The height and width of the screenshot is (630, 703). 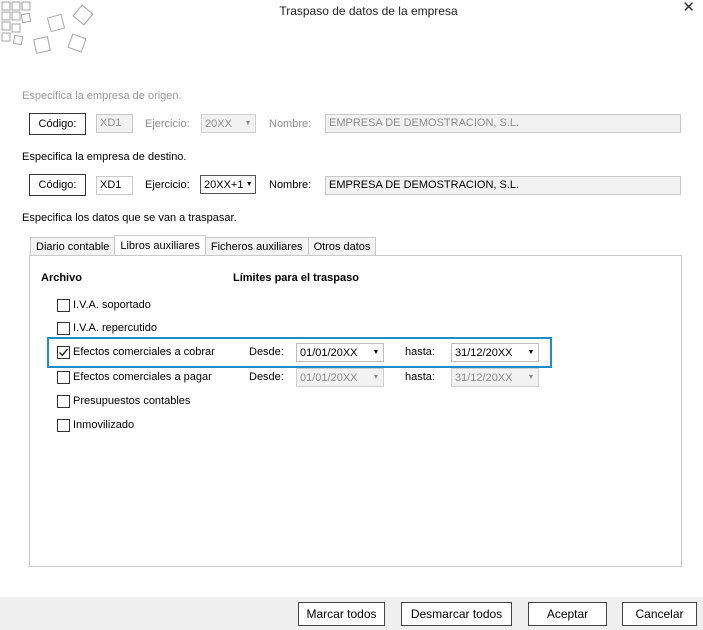 I want to click on destination-code-field: XD1, so click(x=114, y=185).